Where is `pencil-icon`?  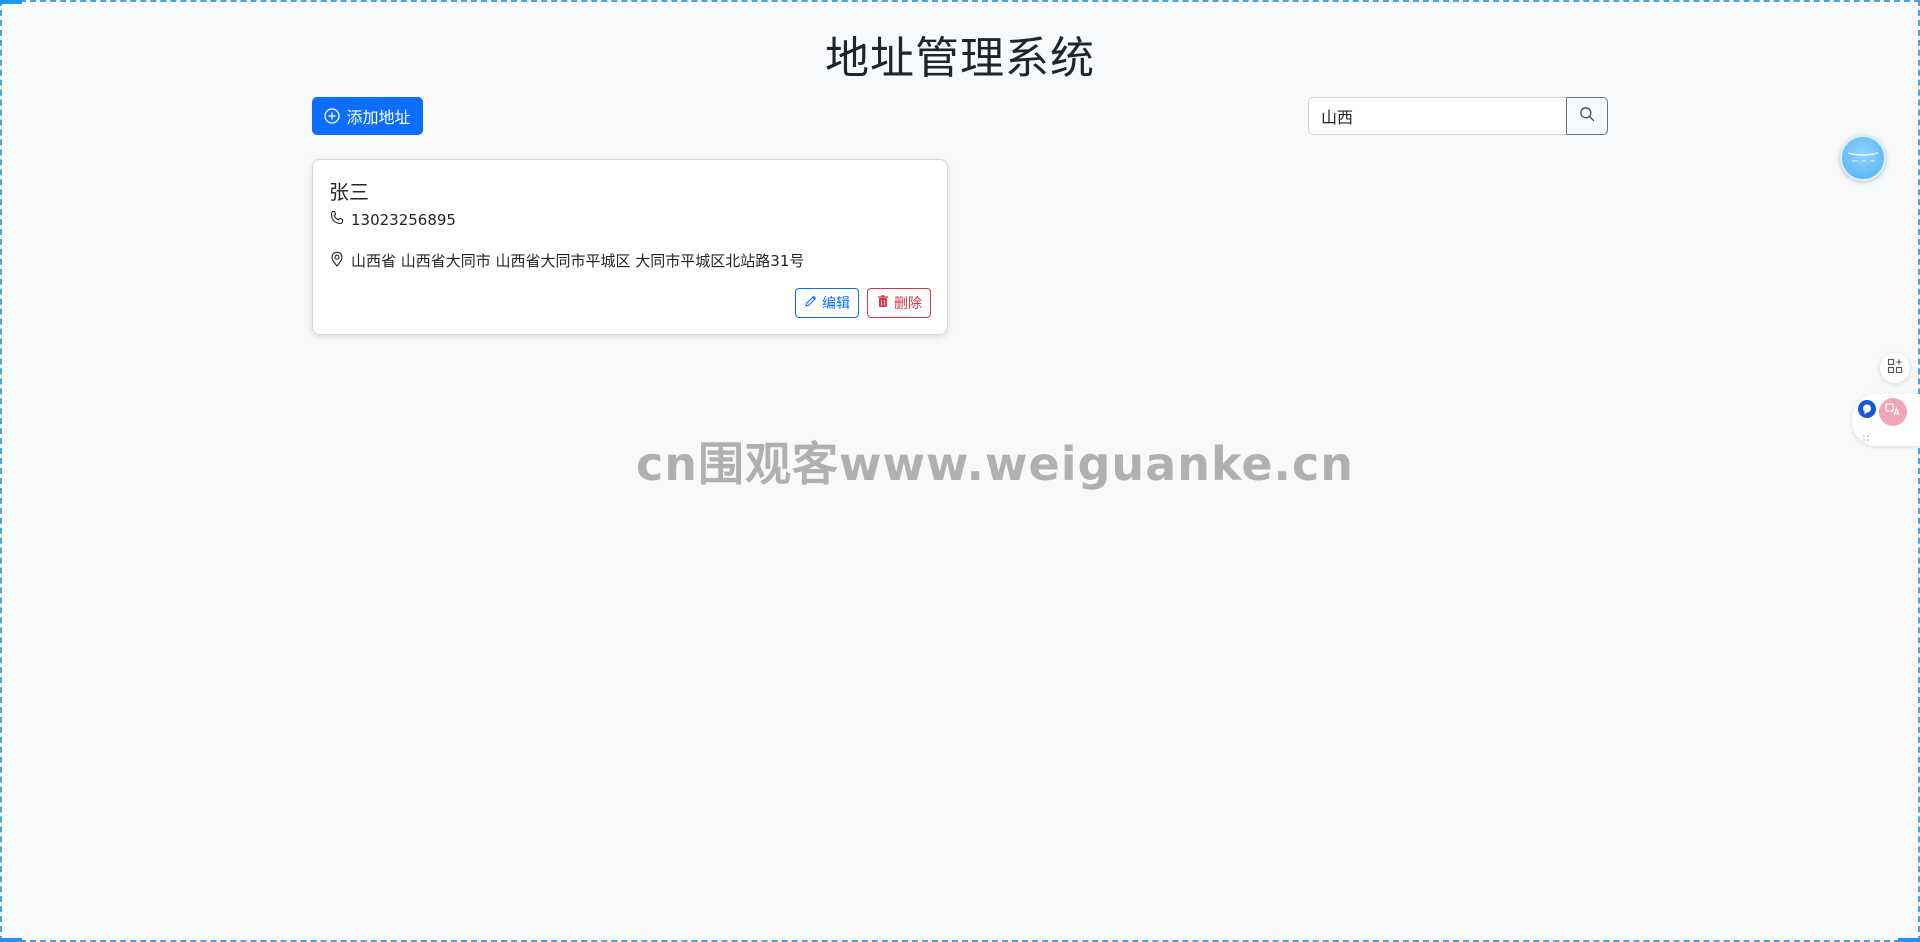 pencil-icon is located at coordinates (811, 303).